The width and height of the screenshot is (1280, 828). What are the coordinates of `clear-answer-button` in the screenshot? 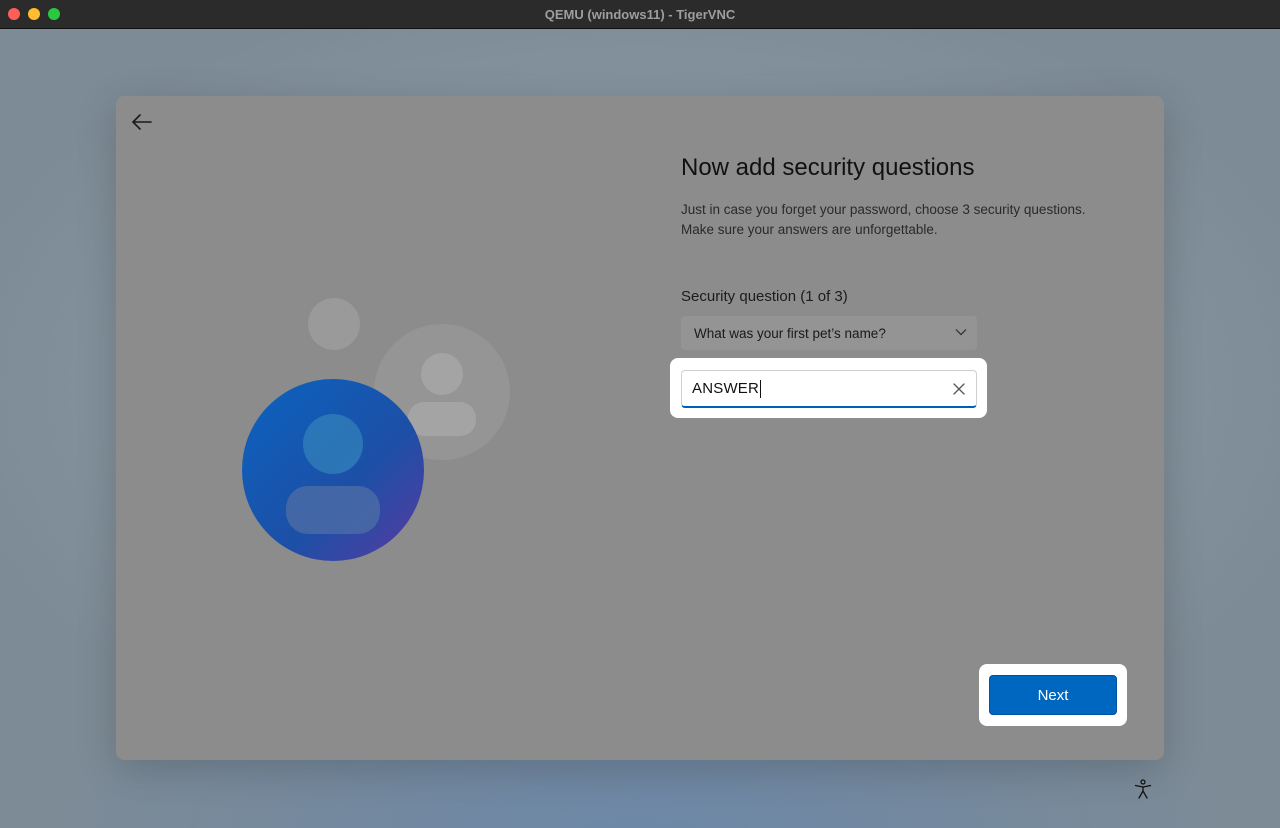 It's located at (959, 389).